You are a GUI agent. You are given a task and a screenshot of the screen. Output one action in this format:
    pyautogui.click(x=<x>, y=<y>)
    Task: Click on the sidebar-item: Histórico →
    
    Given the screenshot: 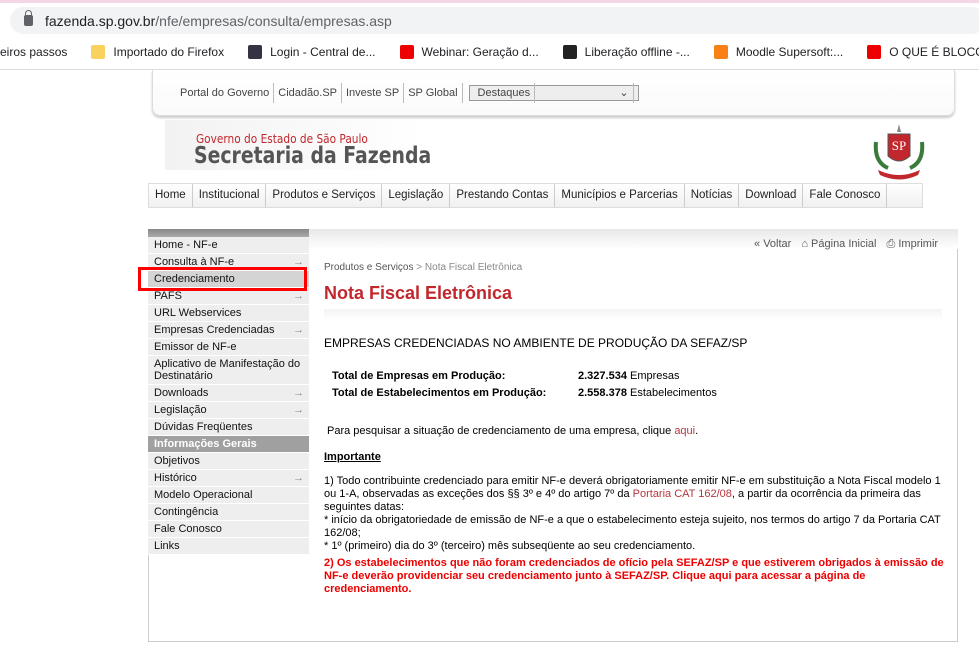 What is the action you would take?
    pyautogui.click(x=228, y=478)
    